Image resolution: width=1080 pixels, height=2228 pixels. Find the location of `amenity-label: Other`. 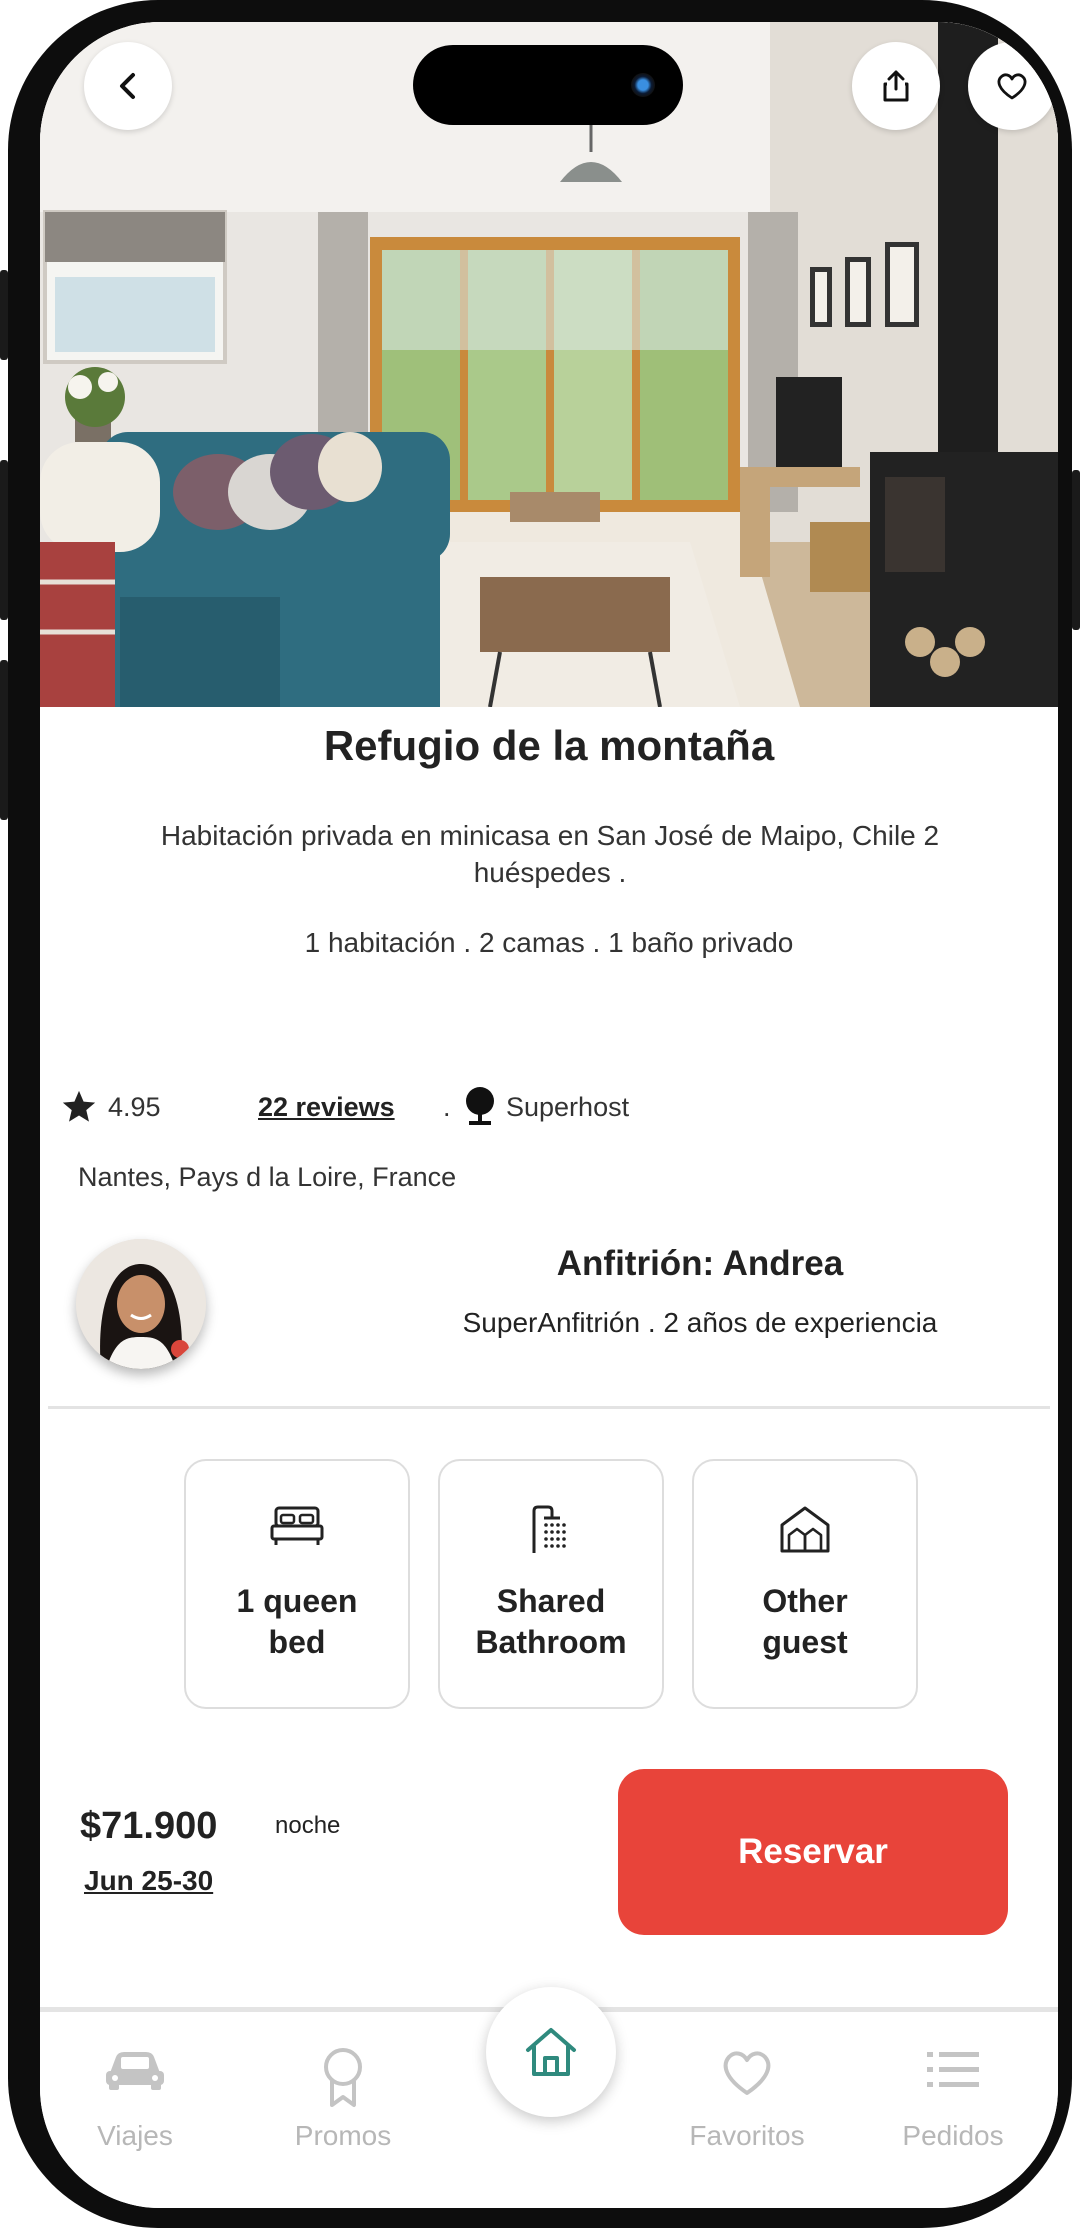

amenity-label: Other is located at coordinates (805, 1601).